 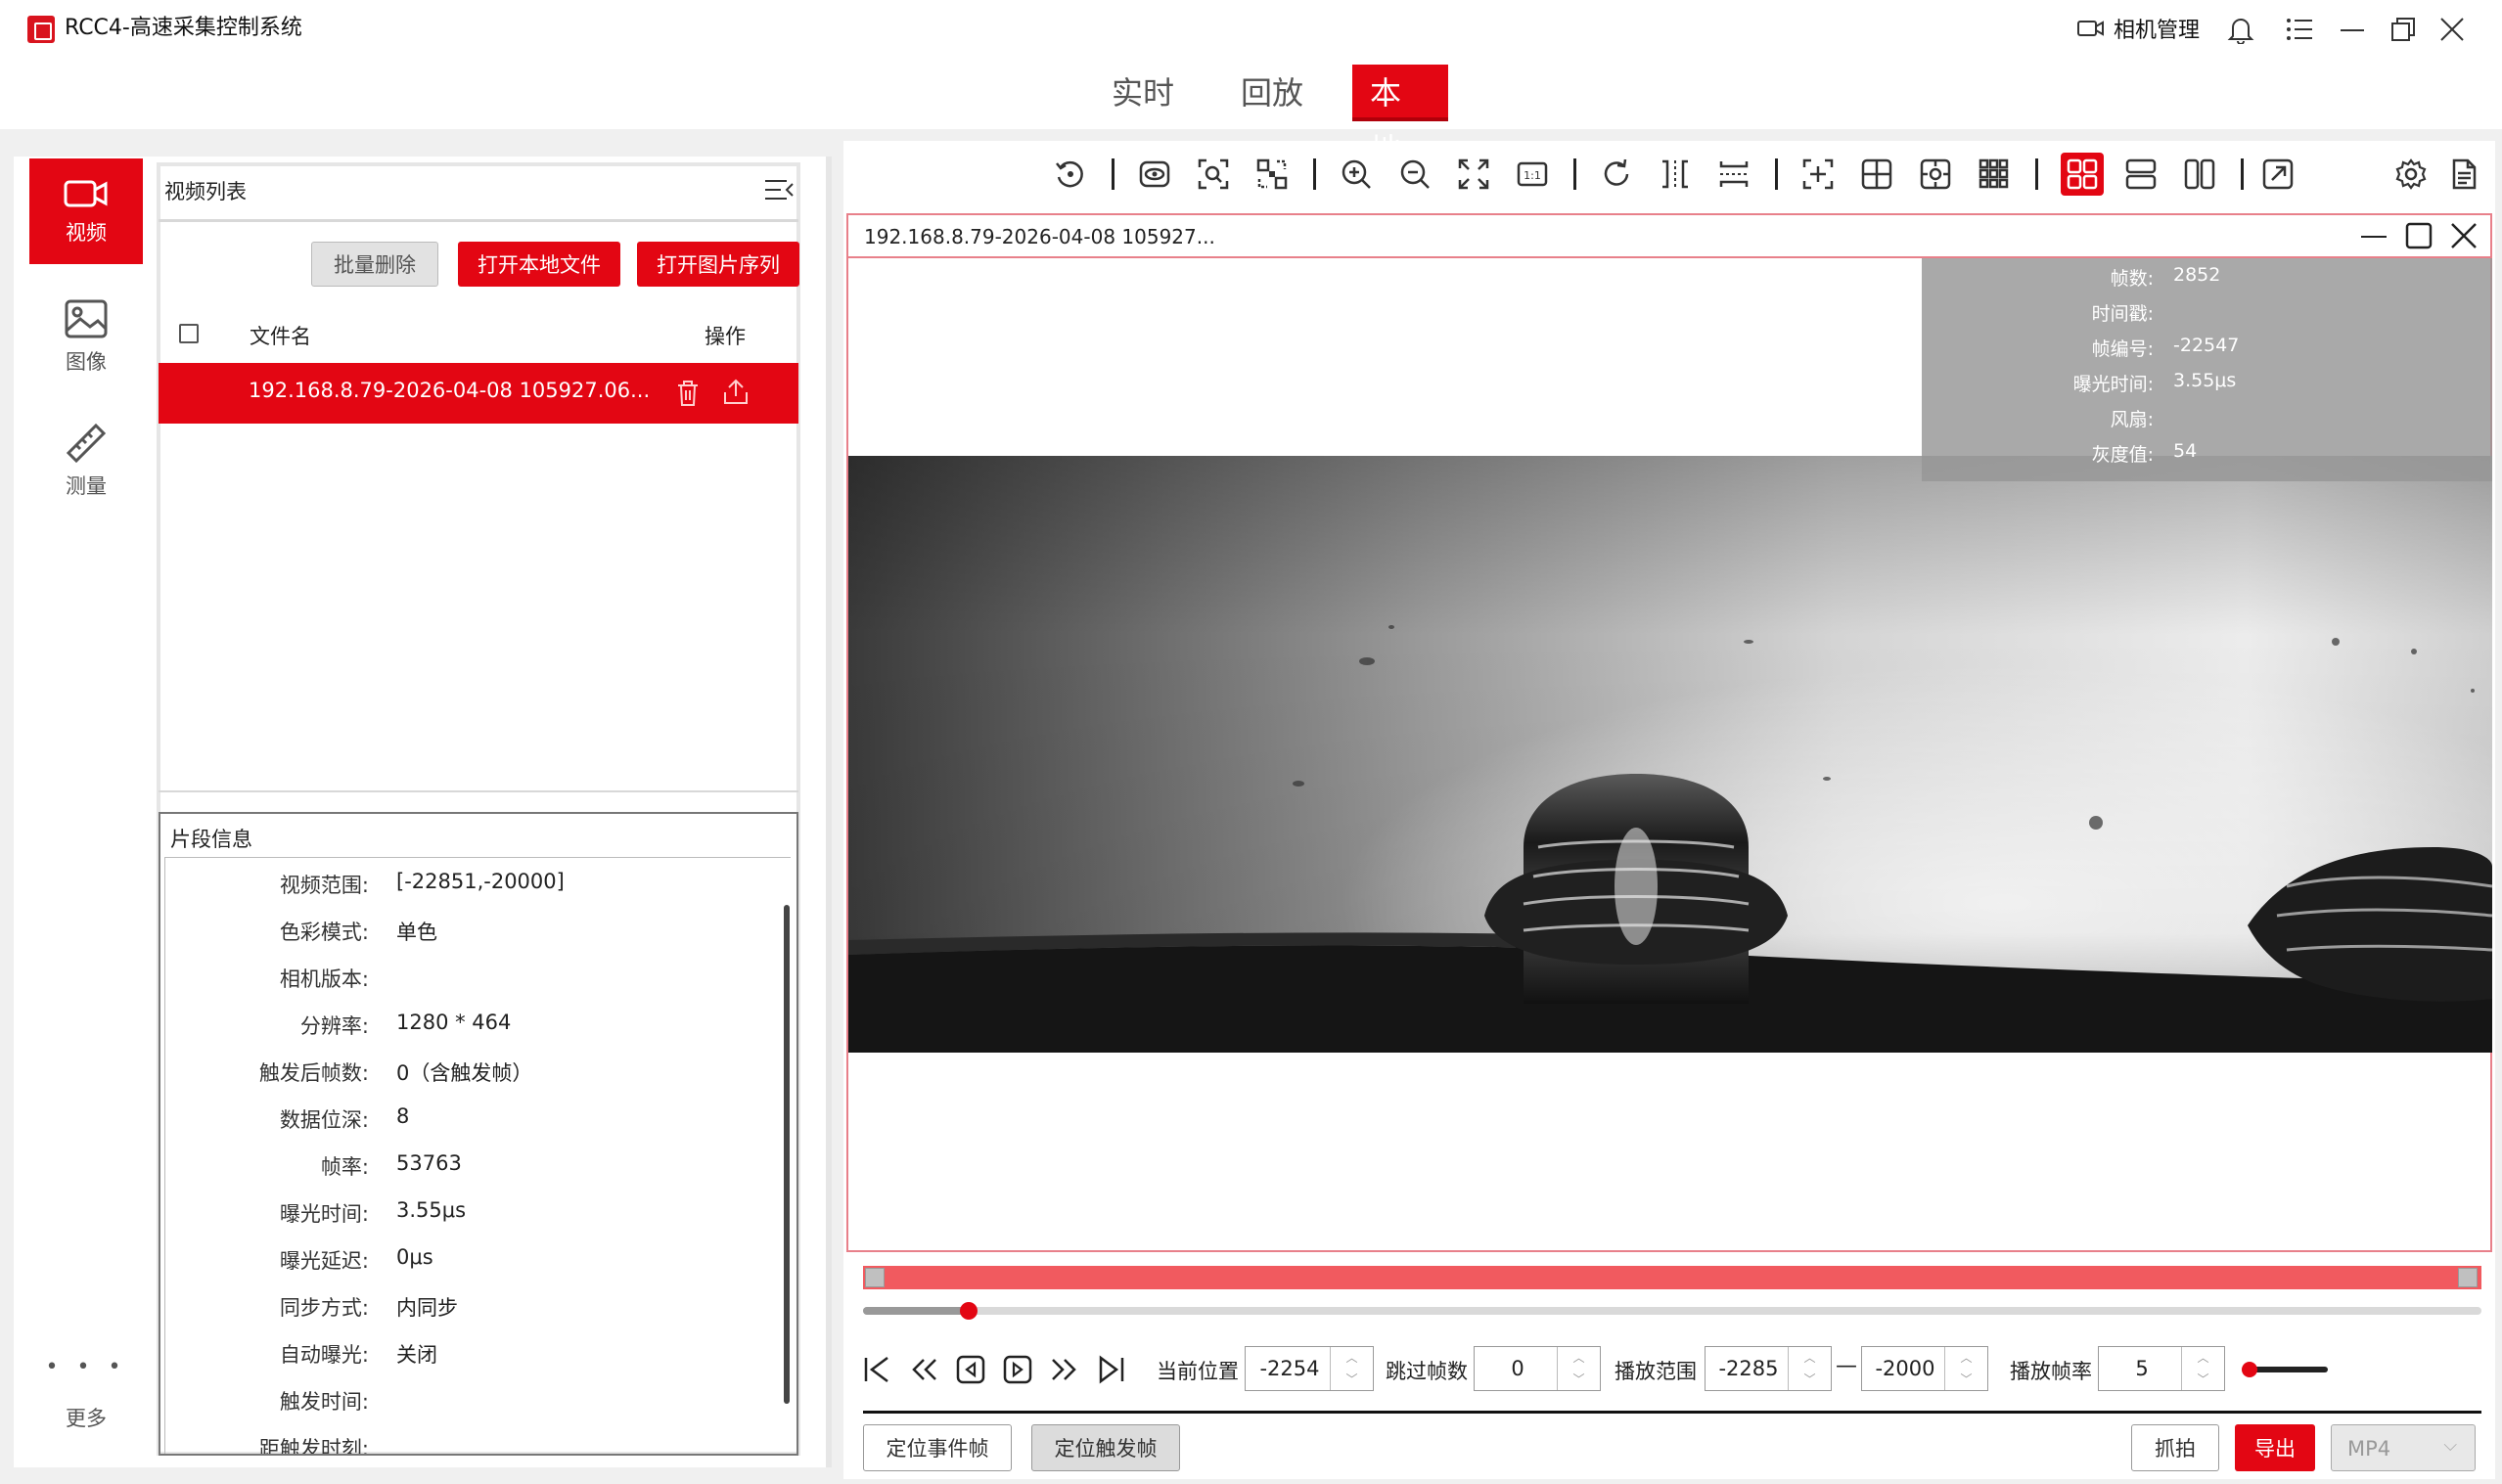 I want to click on info-label: 触发后帧数:, so click(x=313, y=1073).